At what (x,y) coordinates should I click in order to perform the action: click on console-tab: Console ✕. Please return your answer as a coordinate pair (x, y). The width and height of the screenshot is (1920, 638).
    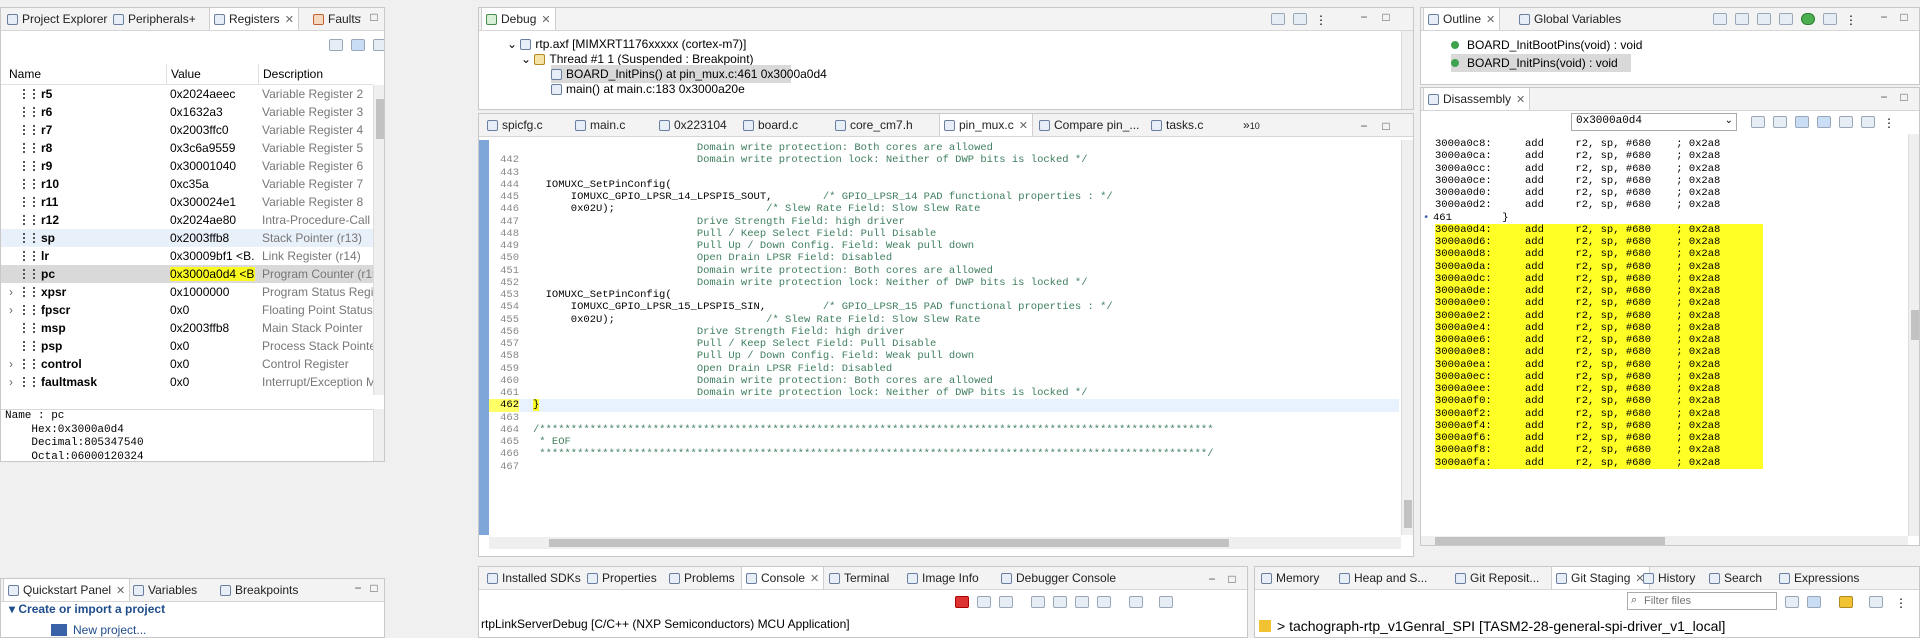
    Looking at the image, I should click on (783, 578).